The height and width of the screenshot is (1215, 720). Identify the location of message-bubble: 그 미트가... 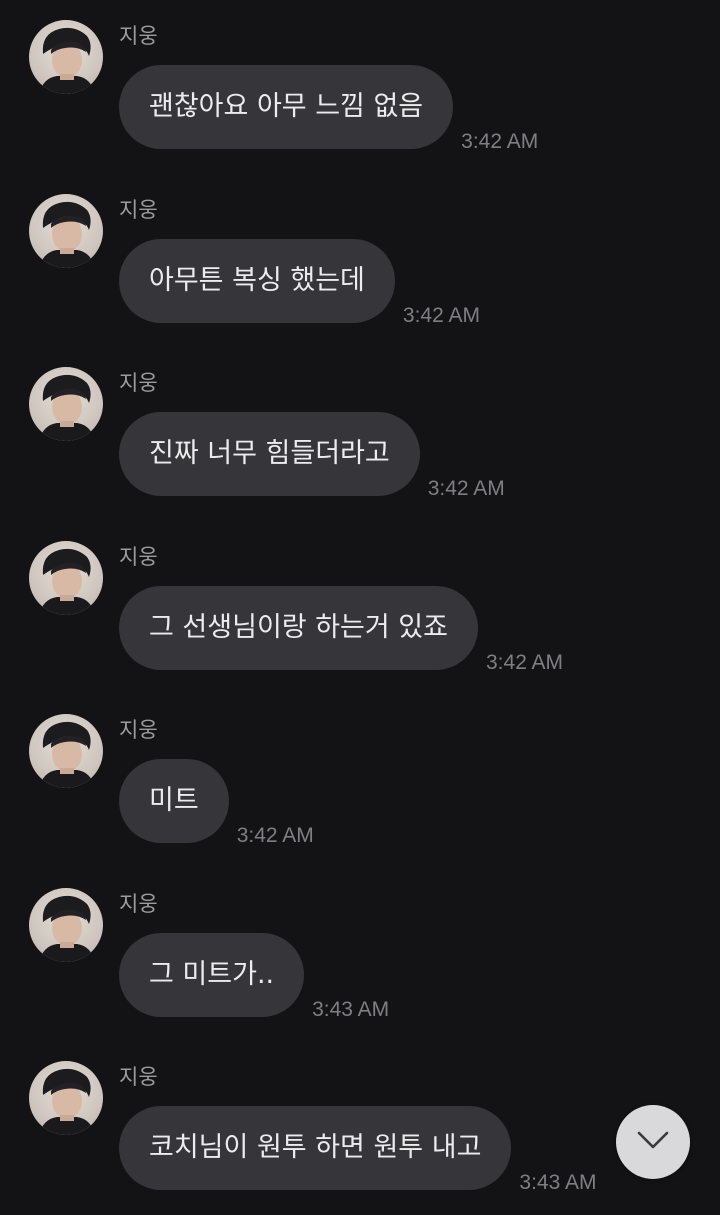
(212, 975).